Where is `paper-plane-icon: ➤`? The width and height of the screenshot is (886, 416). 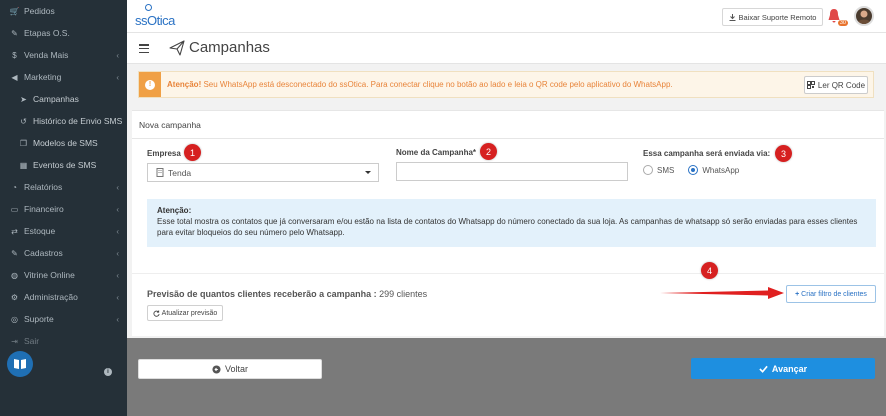 paper-plane-icon: ➤ is located at coordinates (23, 99).